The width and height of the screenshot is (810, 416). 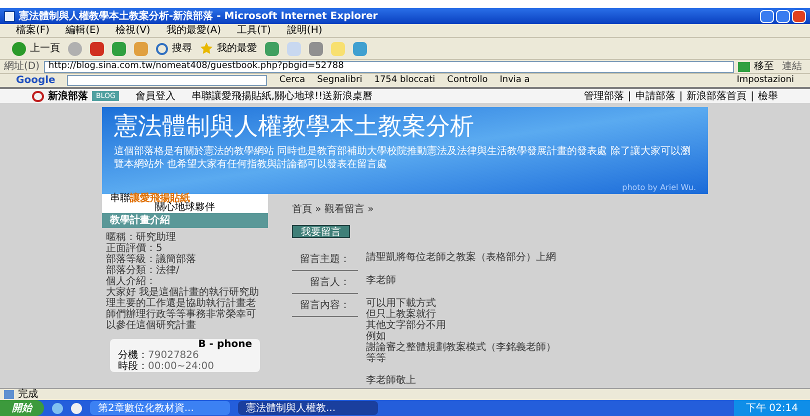 What do you see at coordinates (401, 314) in the screenshot?
I see `field-value: 但只上教案就行` at bounding box center [401, 314].